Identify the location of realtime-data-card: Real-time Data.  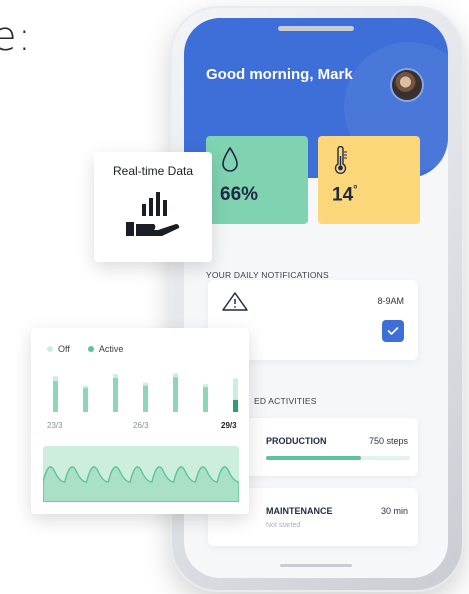
(153, 207).